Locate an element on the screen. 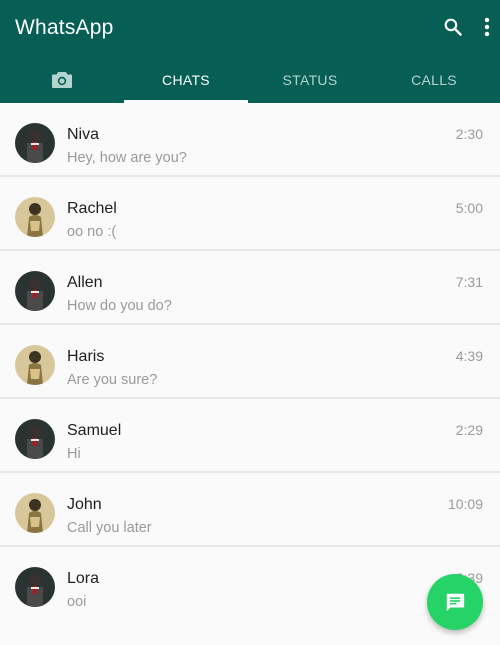  chat-time: 4:39 is located at coordinates (469, 356).